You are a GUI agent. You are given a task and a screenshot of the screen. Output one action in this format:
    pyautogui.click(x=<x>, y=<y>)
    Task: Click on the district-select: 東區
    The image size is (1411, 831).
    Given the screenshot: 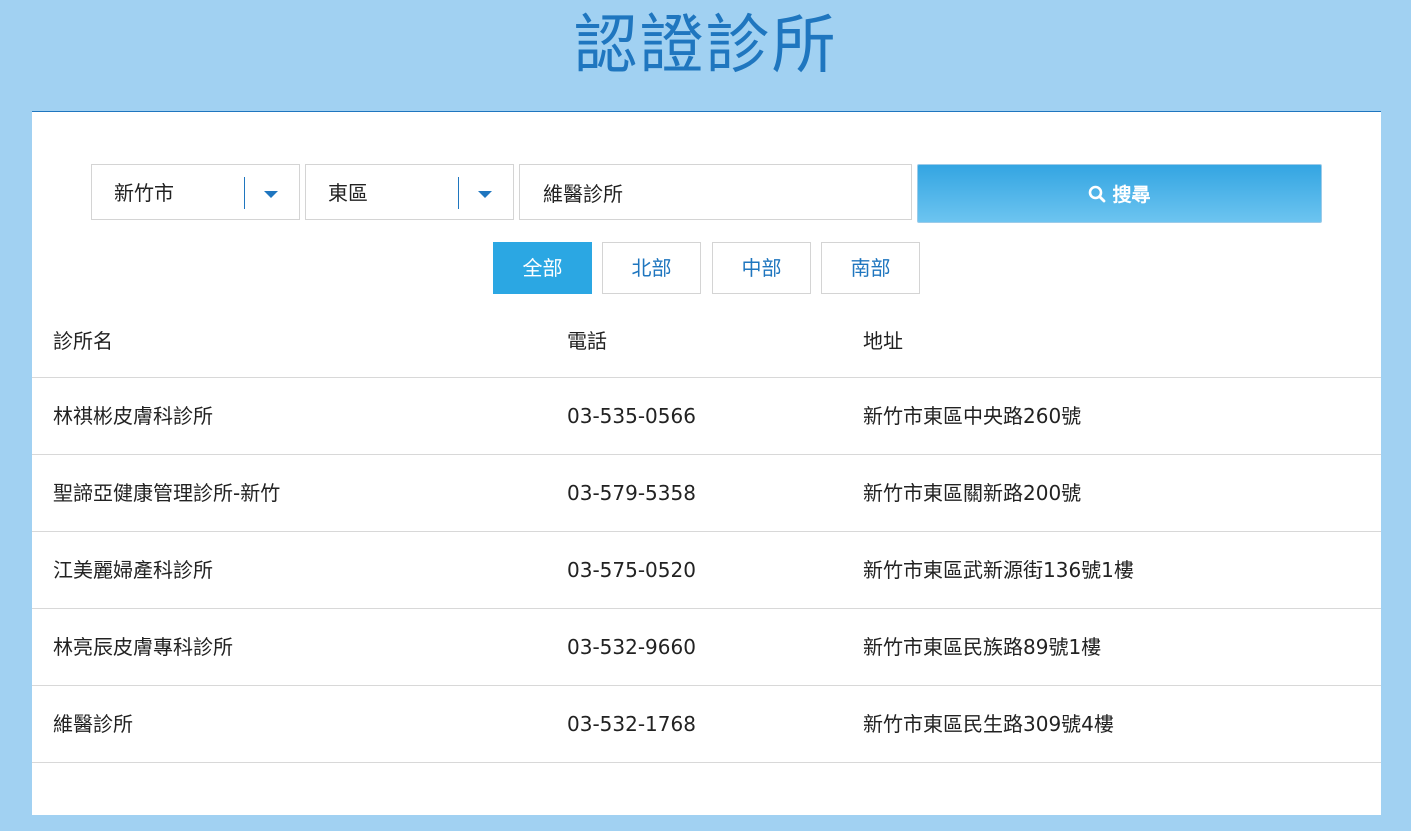 What is the action you would take?
    pyautogui.click(x=409, y=192)
    